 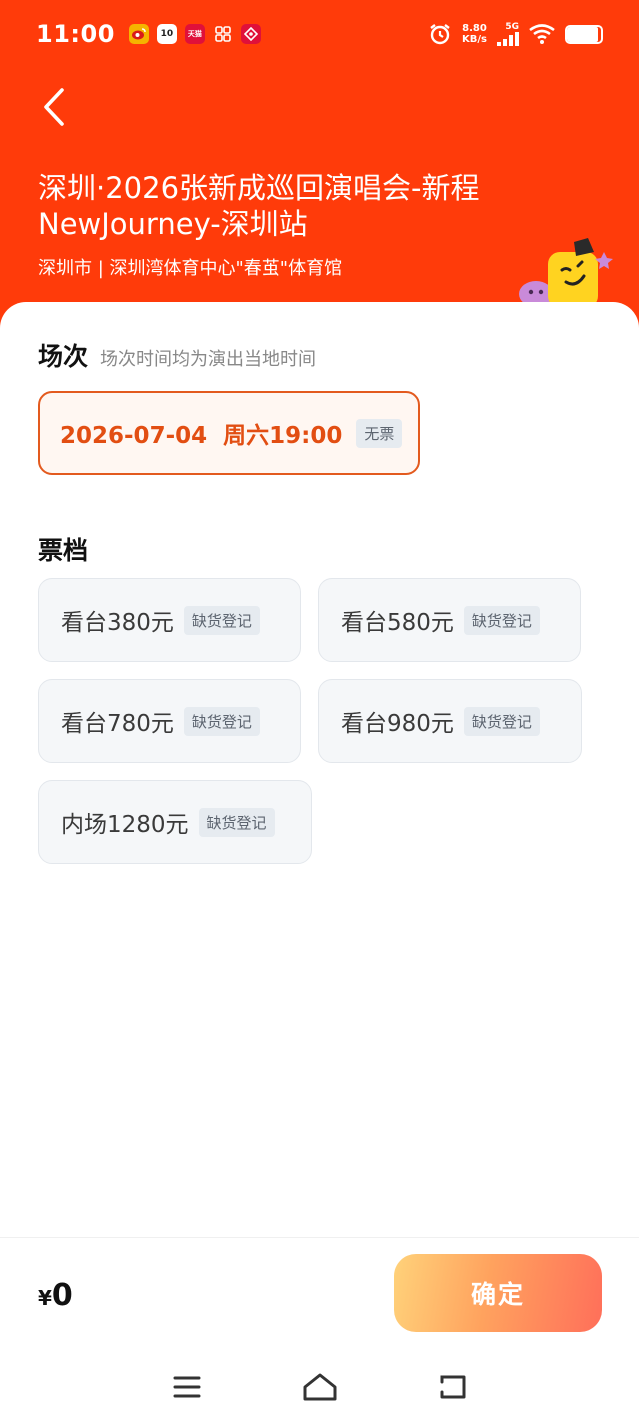 I want to click on total-price-value: 0, so click(x=62, y=1295).